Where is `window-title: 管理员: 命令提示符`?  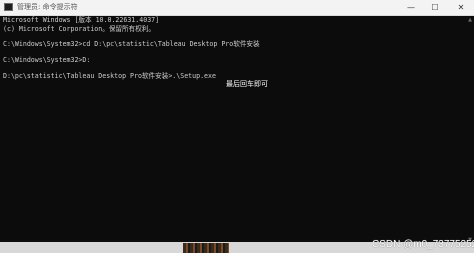
window-title: 管理员: 命令提示符 is located at coordinates (47, 7).